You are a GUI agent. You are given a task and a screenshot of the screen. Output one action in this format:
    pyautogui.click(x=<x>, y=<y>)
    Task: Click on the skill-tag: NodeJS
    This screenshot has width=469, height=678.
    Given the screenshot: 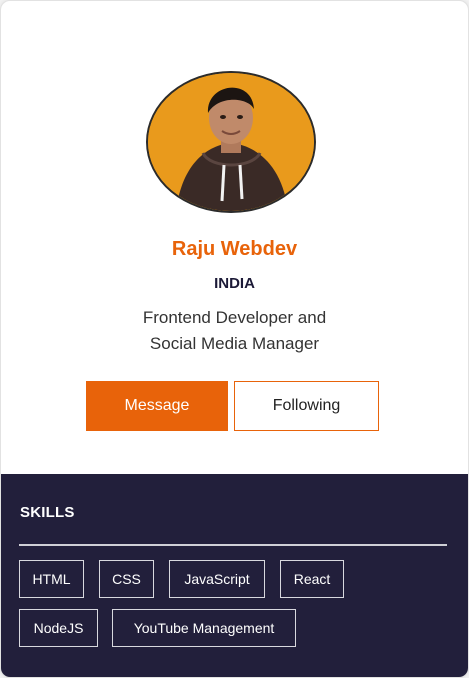 What is the action you would take?
    pyautogui.click(x=58, y=628)
    